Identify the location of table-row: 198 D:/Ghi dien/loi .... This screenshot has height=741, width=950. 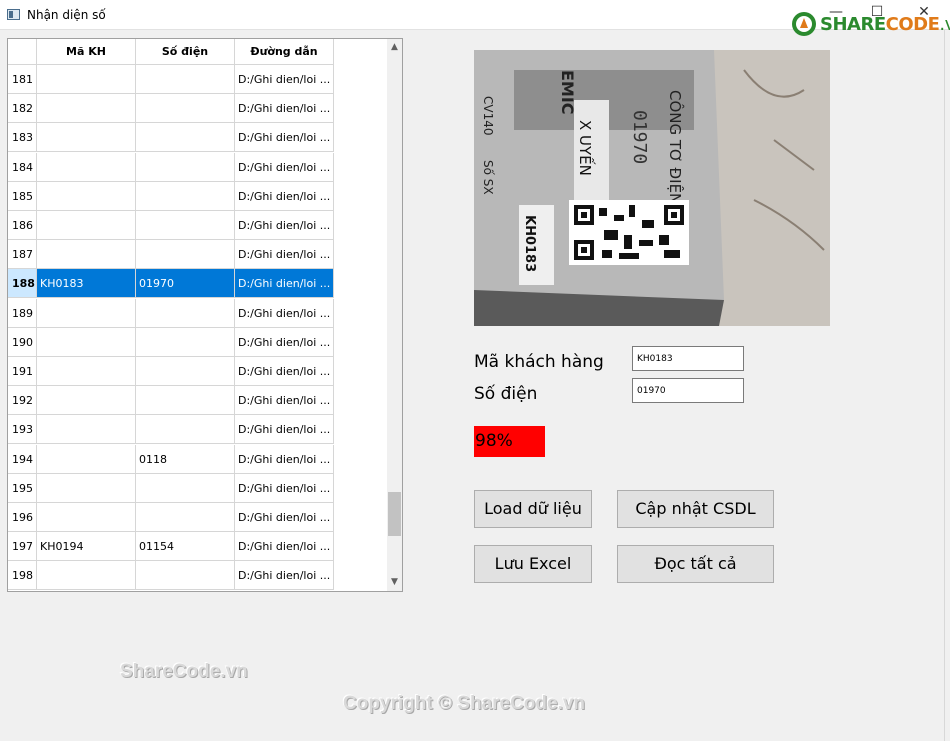
(197, 576).